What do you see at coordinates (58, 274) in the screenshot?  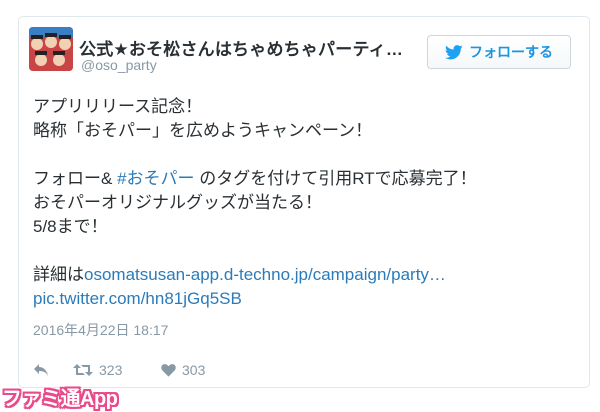 I see `tweet-text-segment: 詳細は` at bounding box center [58, 274].